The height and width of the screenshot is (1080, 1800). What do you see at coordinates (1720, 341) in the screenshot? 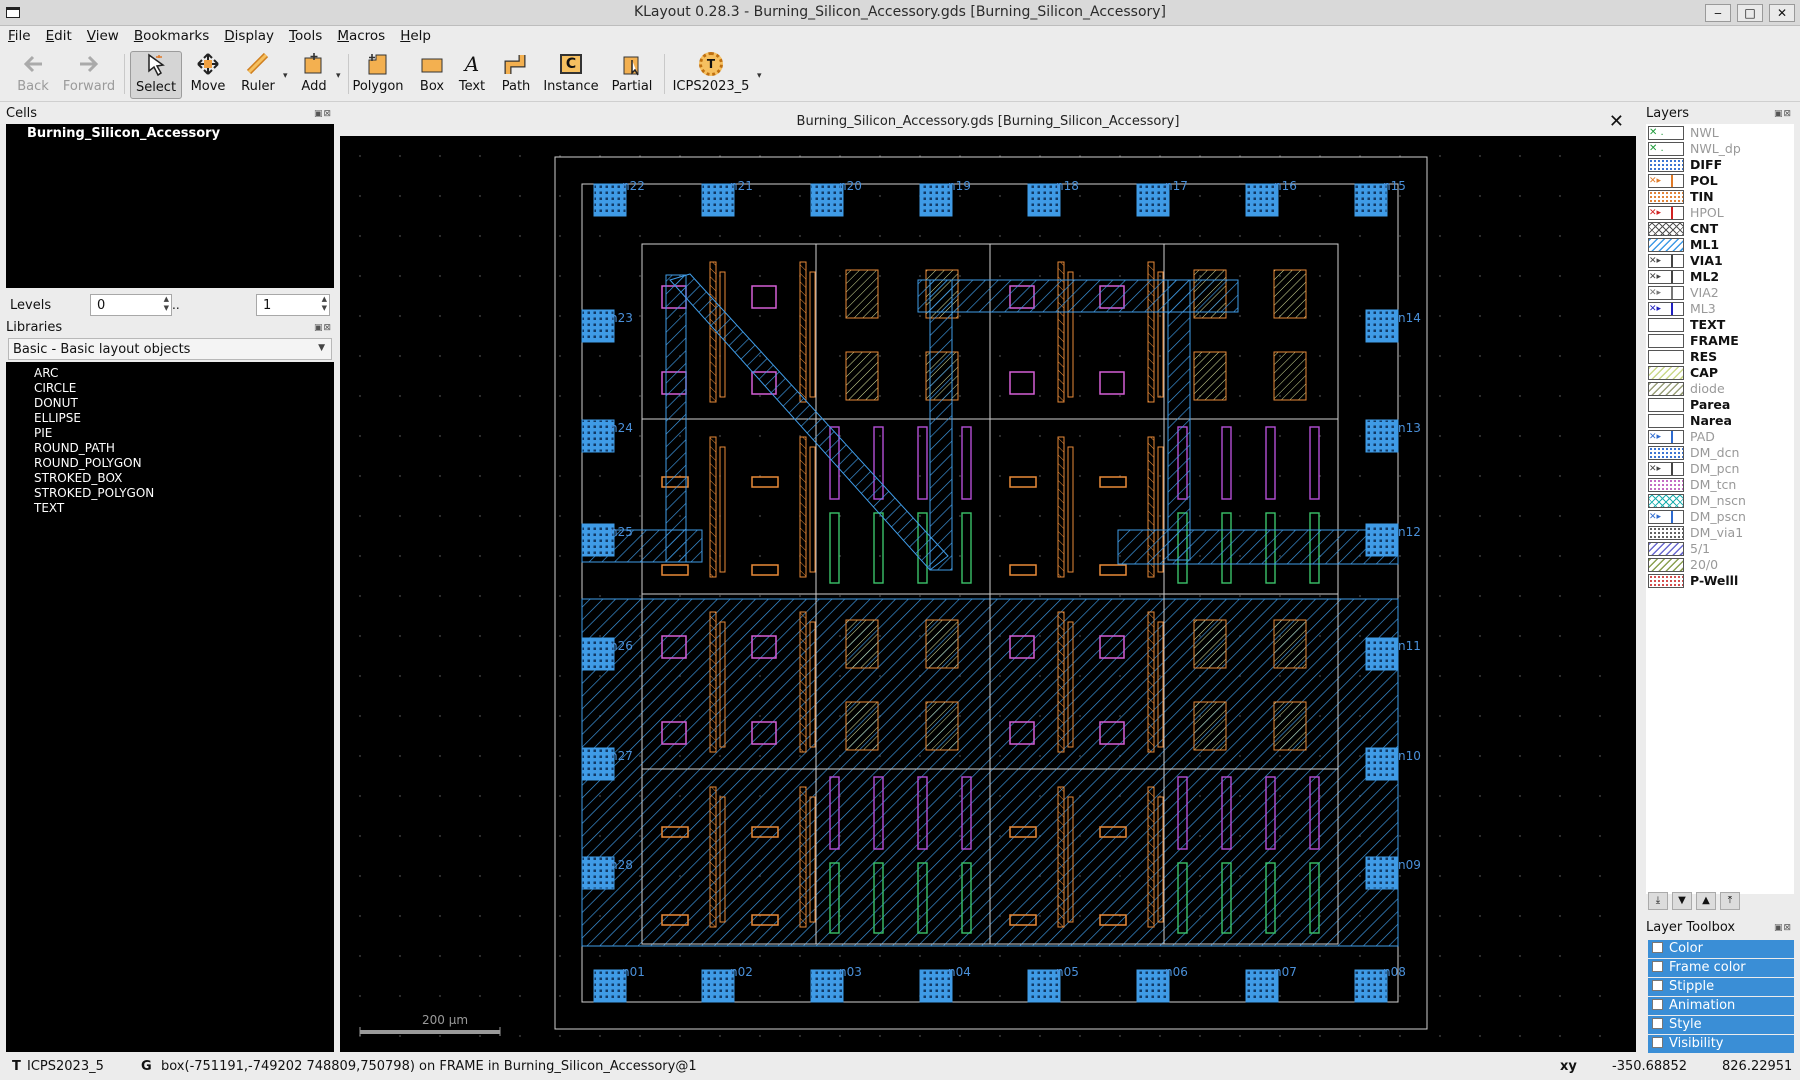
I see `layer-row: FRAME` at bounding box center [1720, 341].